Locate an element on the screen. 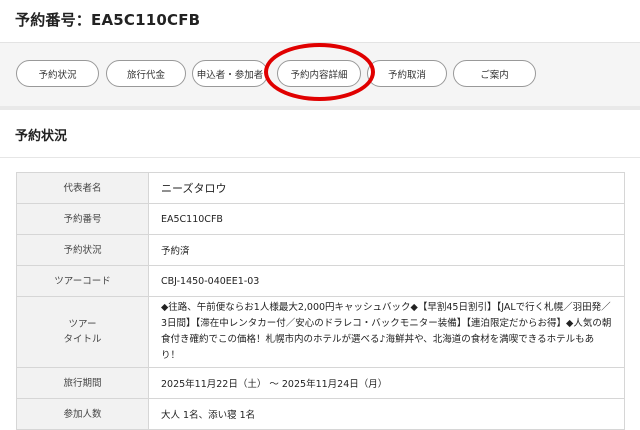 The height and width of the screenshot is (430, 640). row-label: 代表者名 is located at coordinates (82, 188).